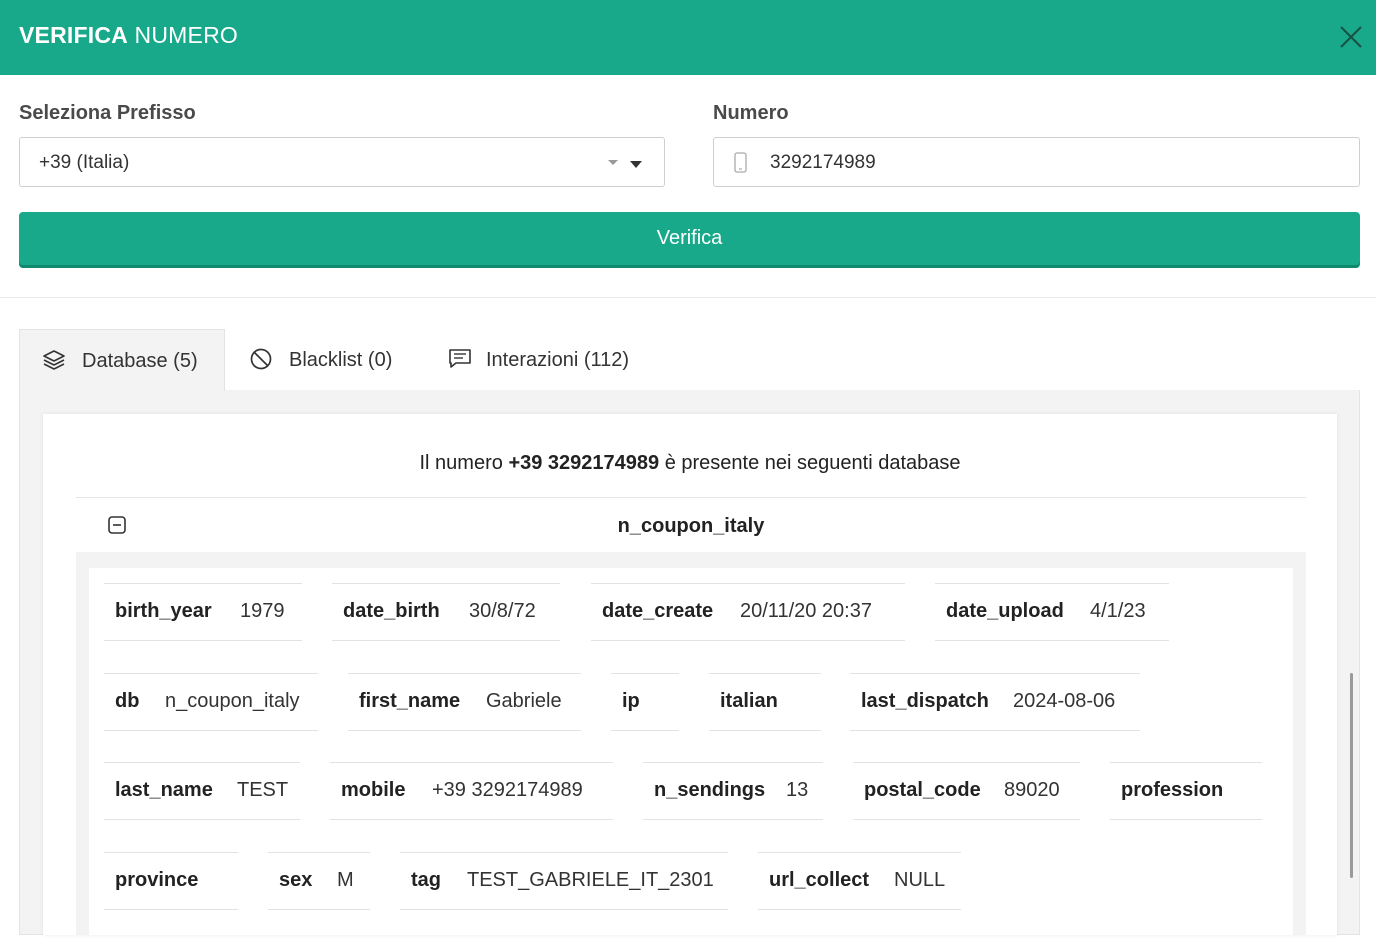  What do you see at coordinates (391, 611) in the screenshot?
I see `field-key: date_birth` at bounding box center [391, 611].